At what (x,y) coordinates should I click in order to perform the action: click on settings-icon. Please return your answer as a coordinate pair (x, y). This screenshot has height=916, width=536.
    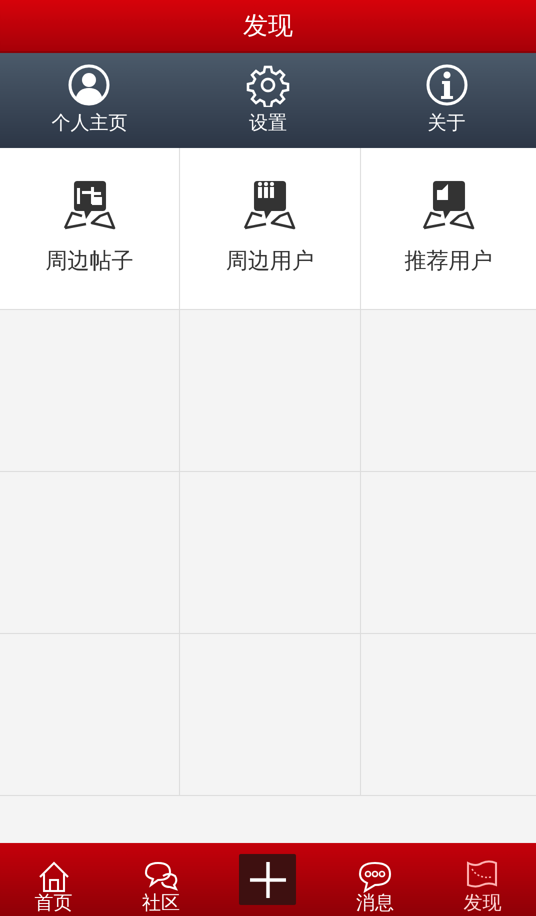
    Looking at the image, I should click on (268, 85).